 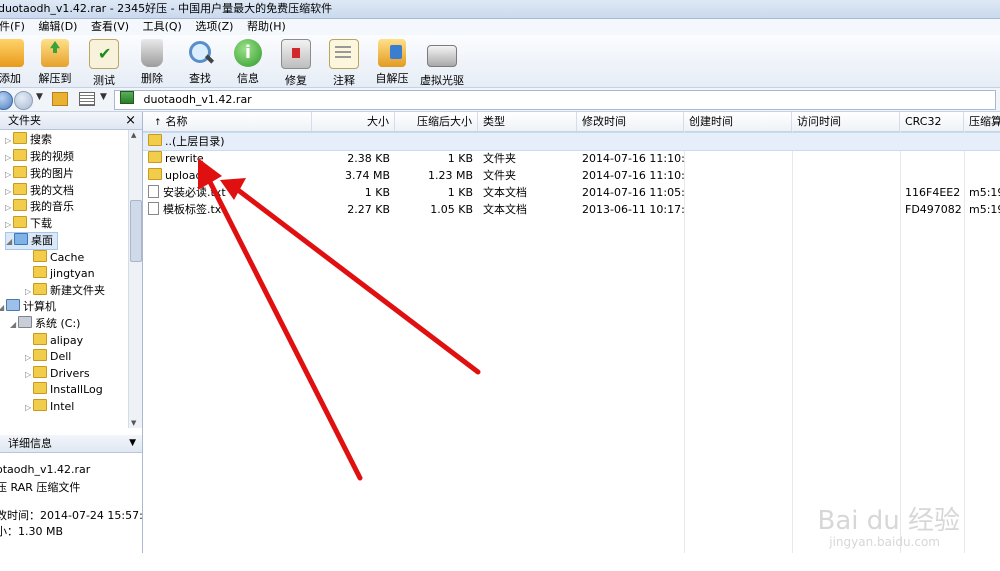 What do you see at coordinates (280, 319) in the screenshot?
I see `annotation-arrow` at bounding box center [280, 319].